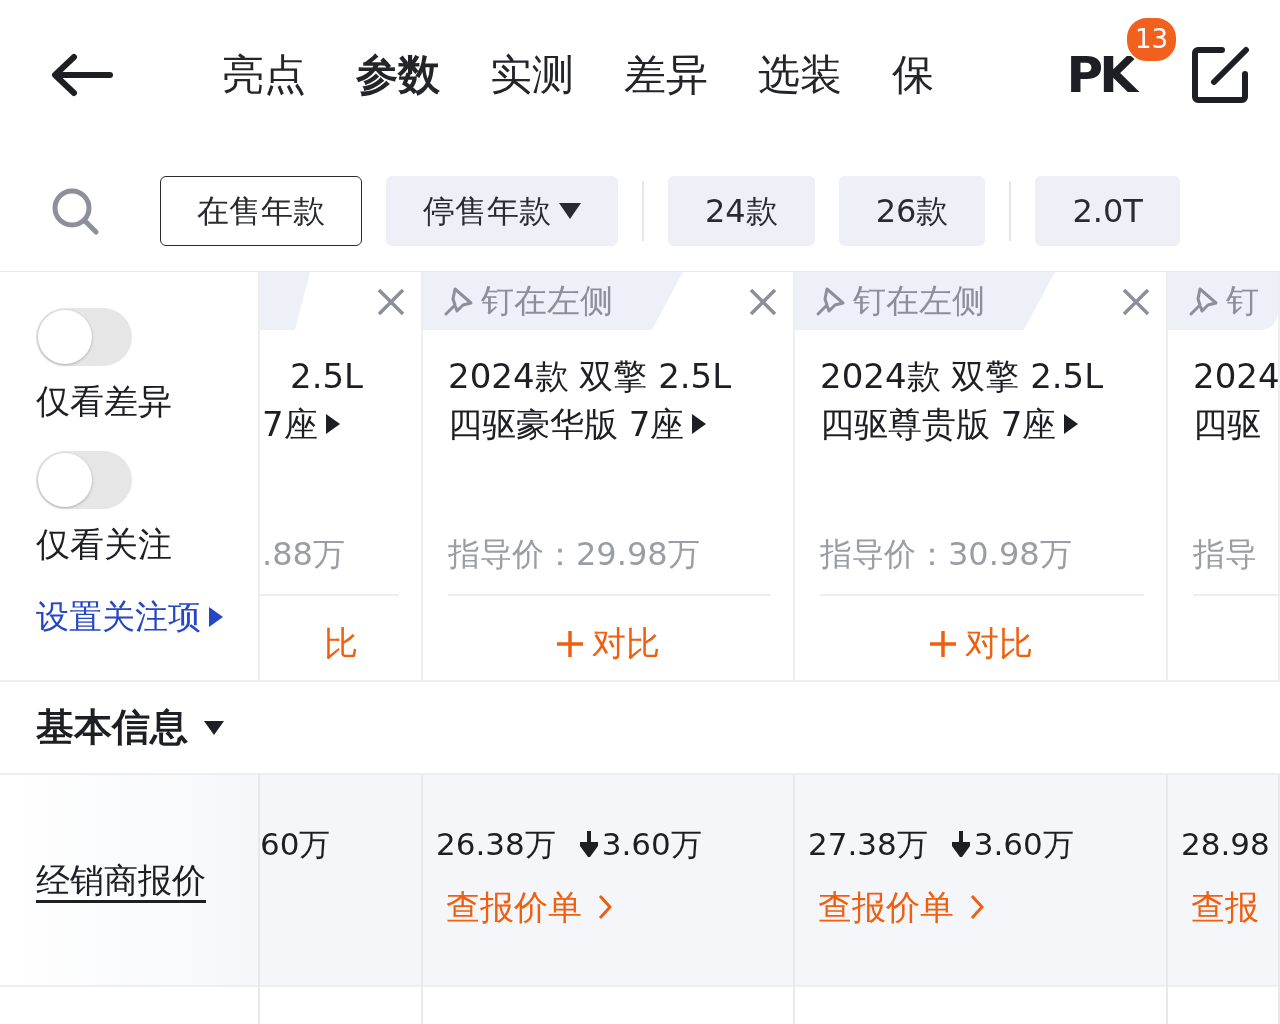  Describe the element at coordinates (216, 616) in the screenshot. I see `play-triangle-icon` at that location.